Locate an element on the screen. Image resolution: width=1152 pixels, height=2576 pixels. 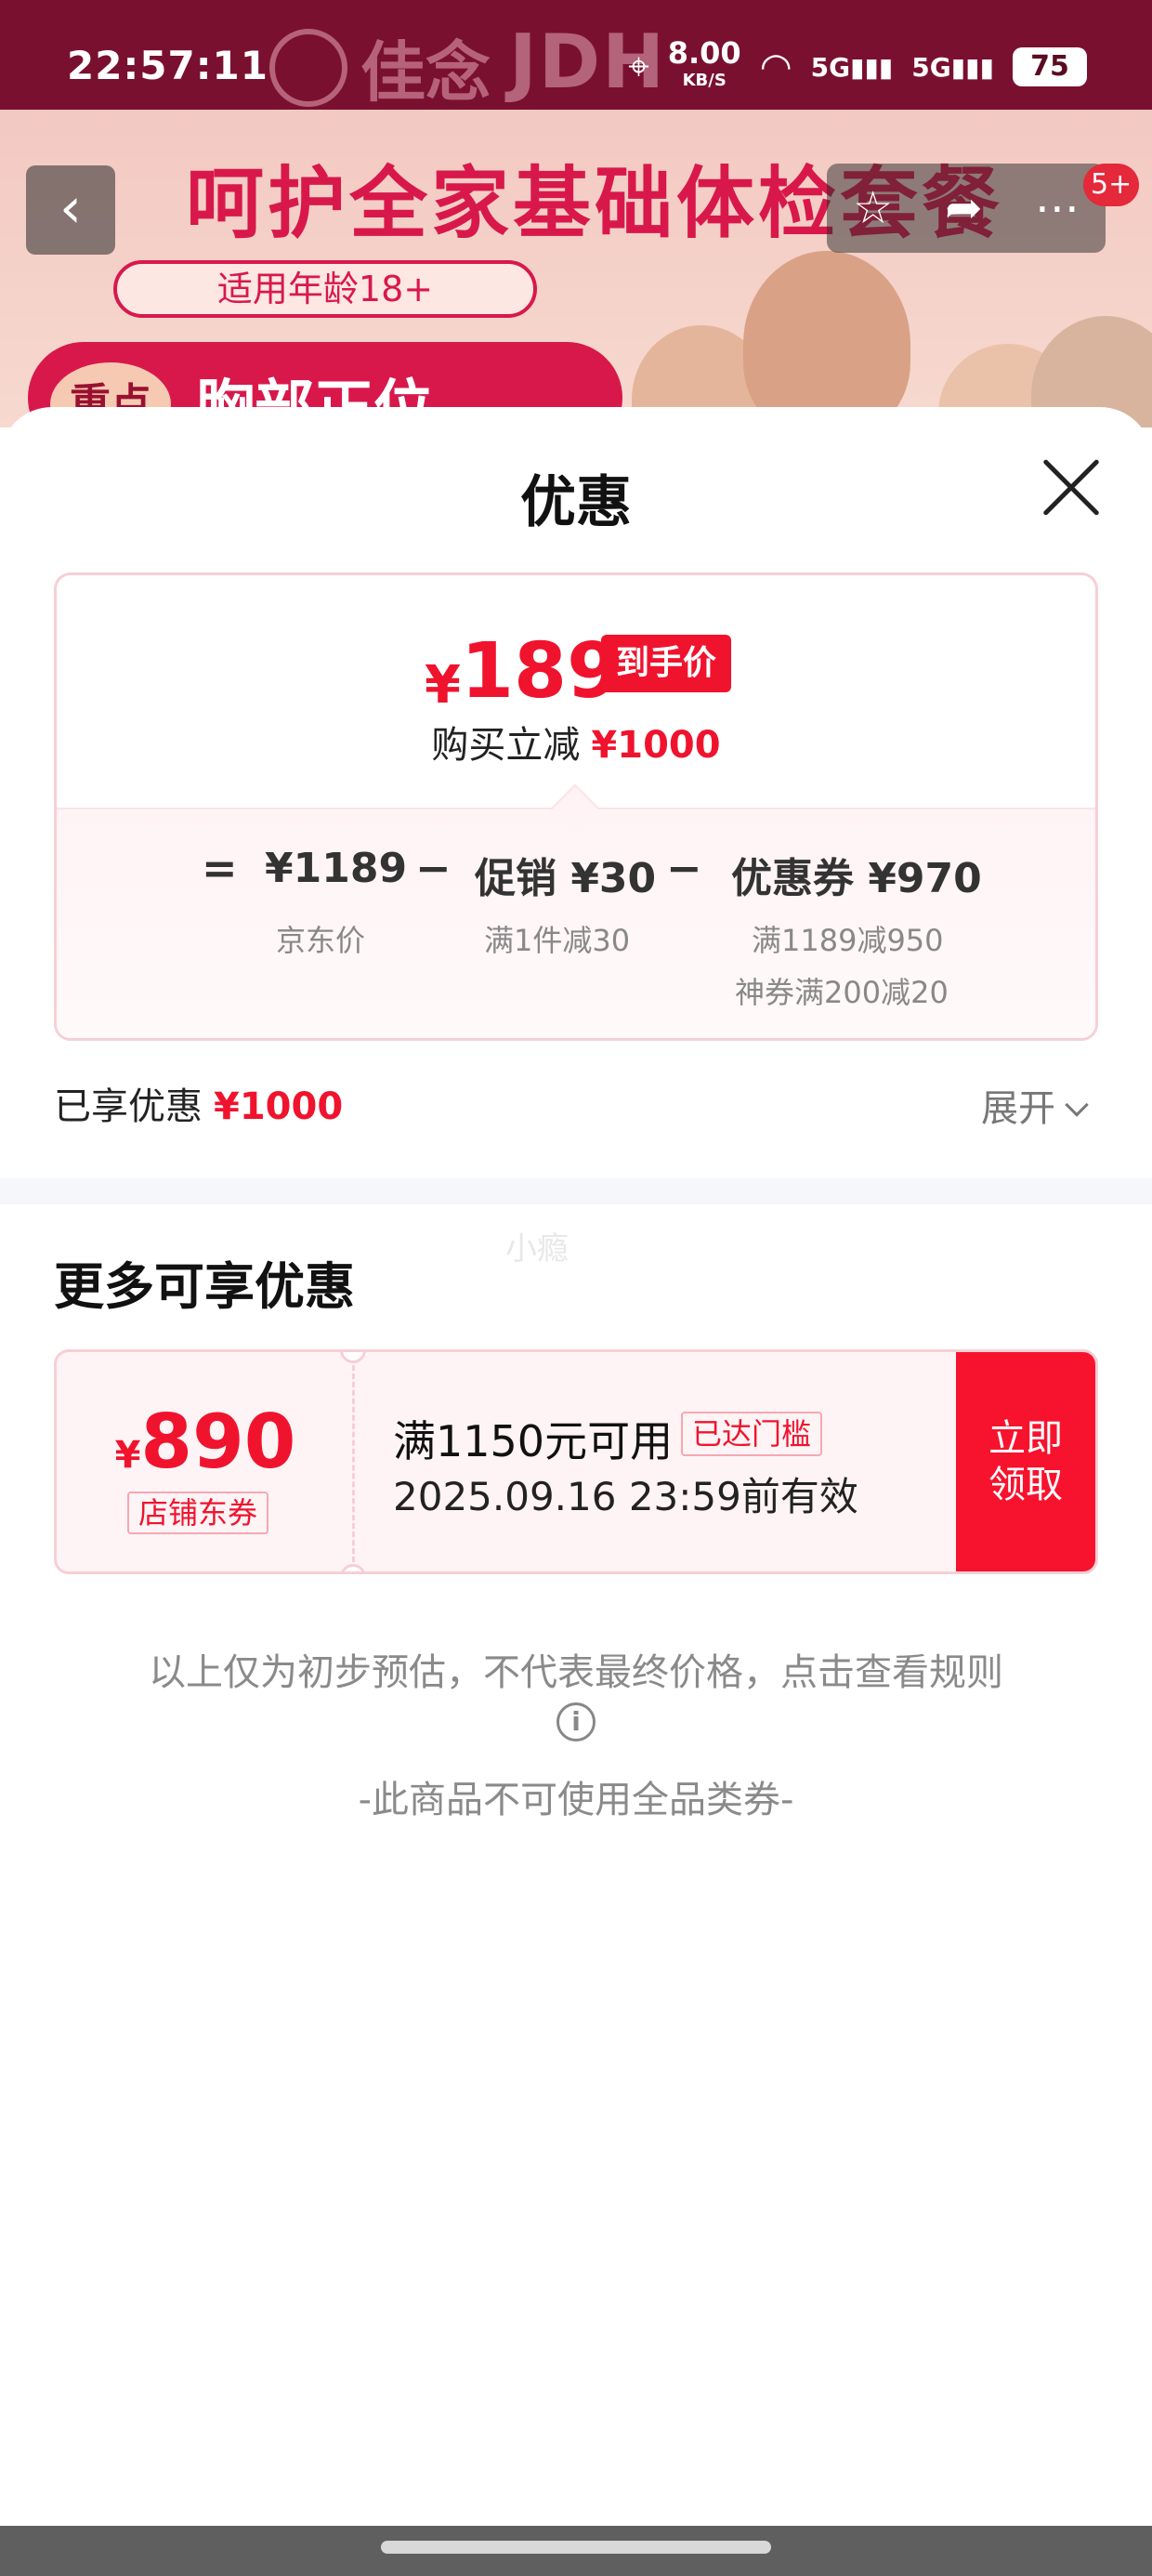
minus-sign-2: − is located at coordinates (684, 868).